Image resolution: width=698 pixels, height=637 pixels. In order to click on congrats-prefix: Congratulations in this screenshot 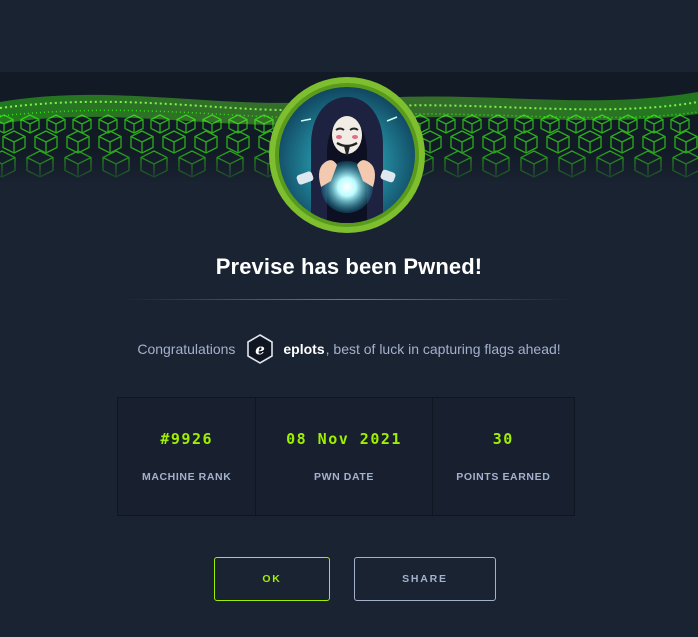, I will do `click(186, 349)`.